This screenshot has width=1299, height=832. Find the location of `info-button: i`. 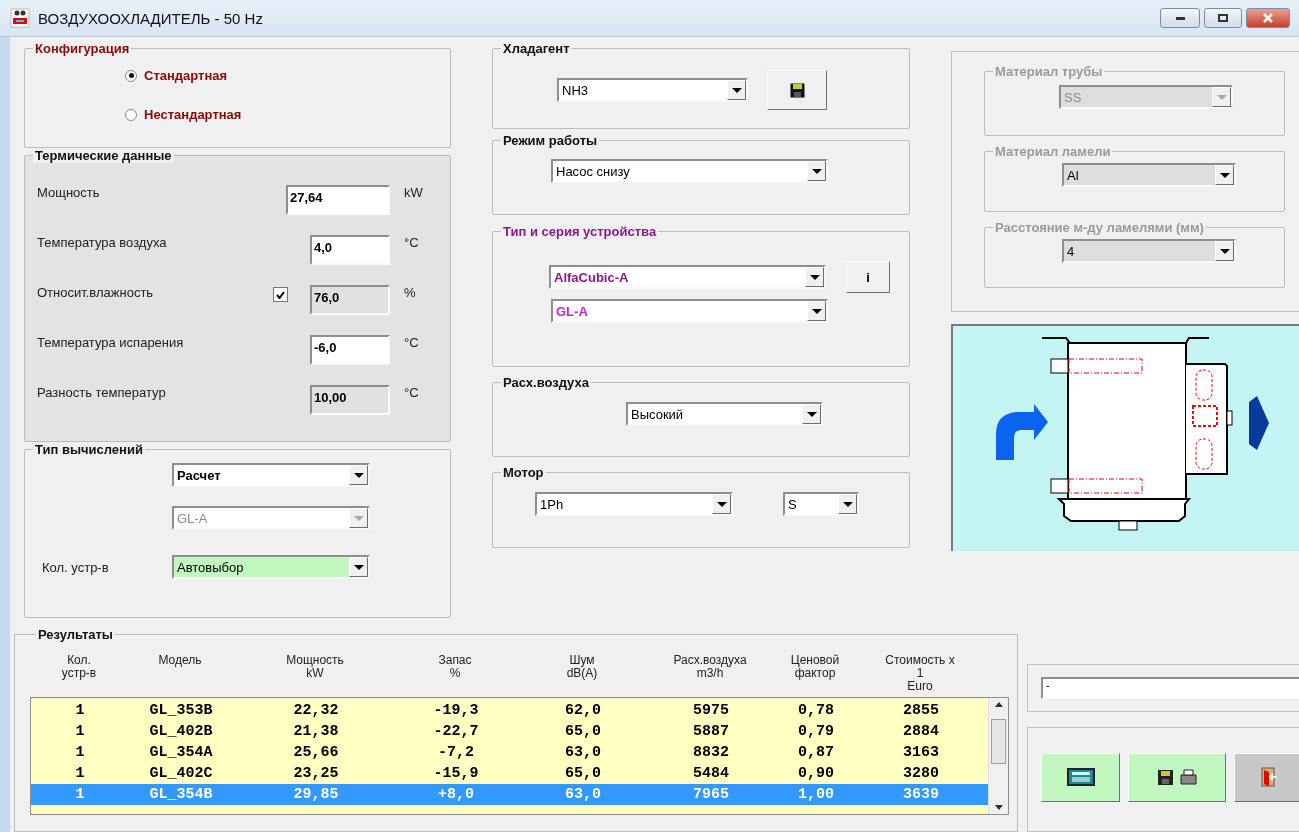

info-button: i is located at coordinates (868, 277).